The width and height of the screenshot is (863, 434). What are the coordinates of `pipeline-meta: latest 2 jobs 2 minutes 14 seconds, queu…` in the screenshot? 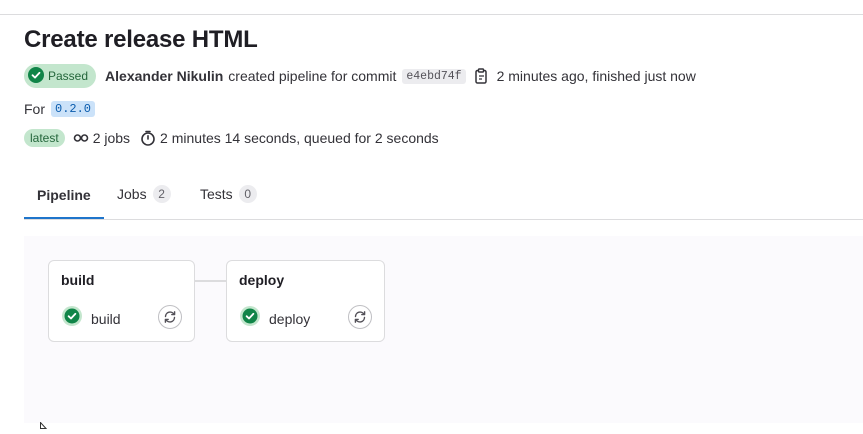 It's located at (231, 138).